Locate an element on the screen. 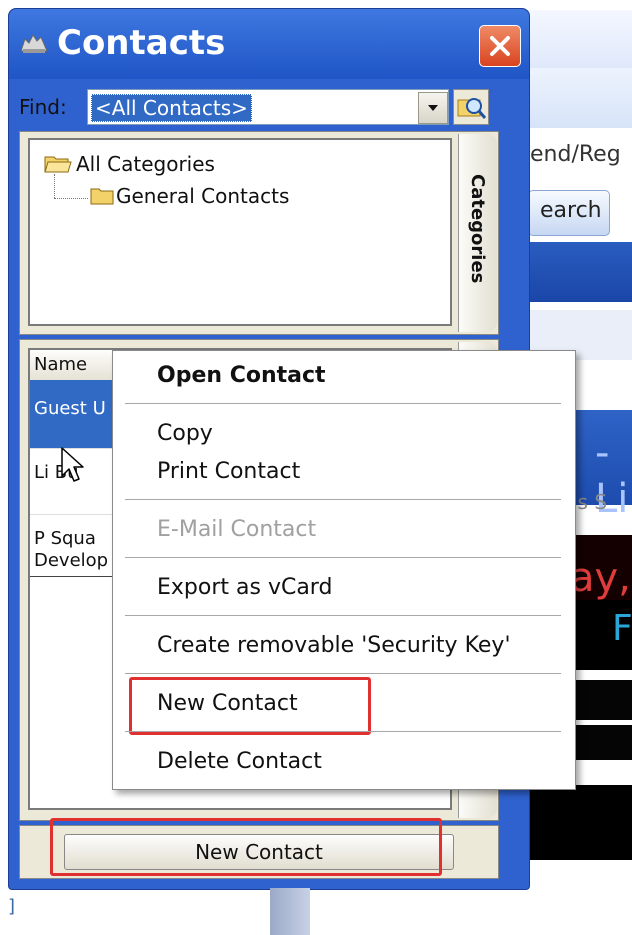 This screenshot has width=632, height=935. tree-item-general-contacts: General Contacts is located at coordinates (202, 196).